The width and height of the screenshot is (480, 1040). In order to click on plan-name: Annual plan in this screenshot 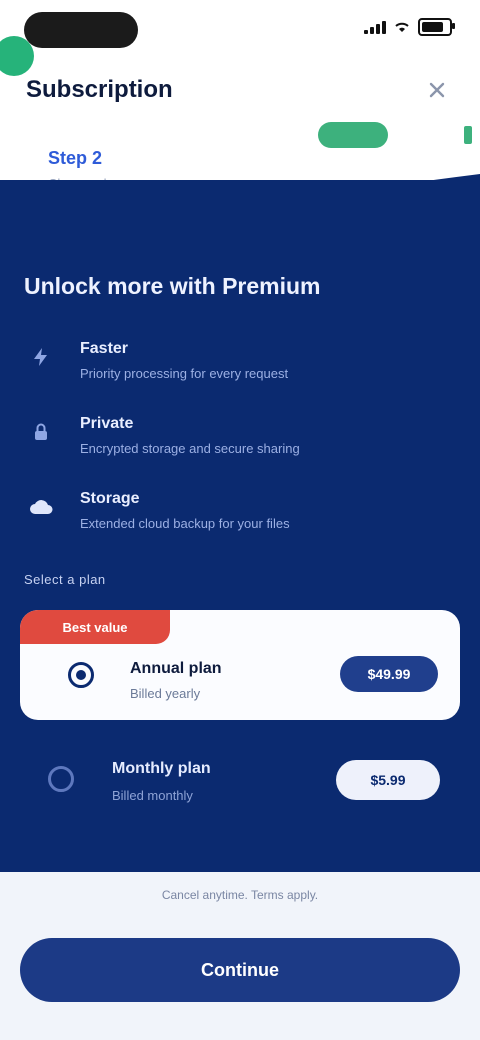, I will do `click(176, 668)`.